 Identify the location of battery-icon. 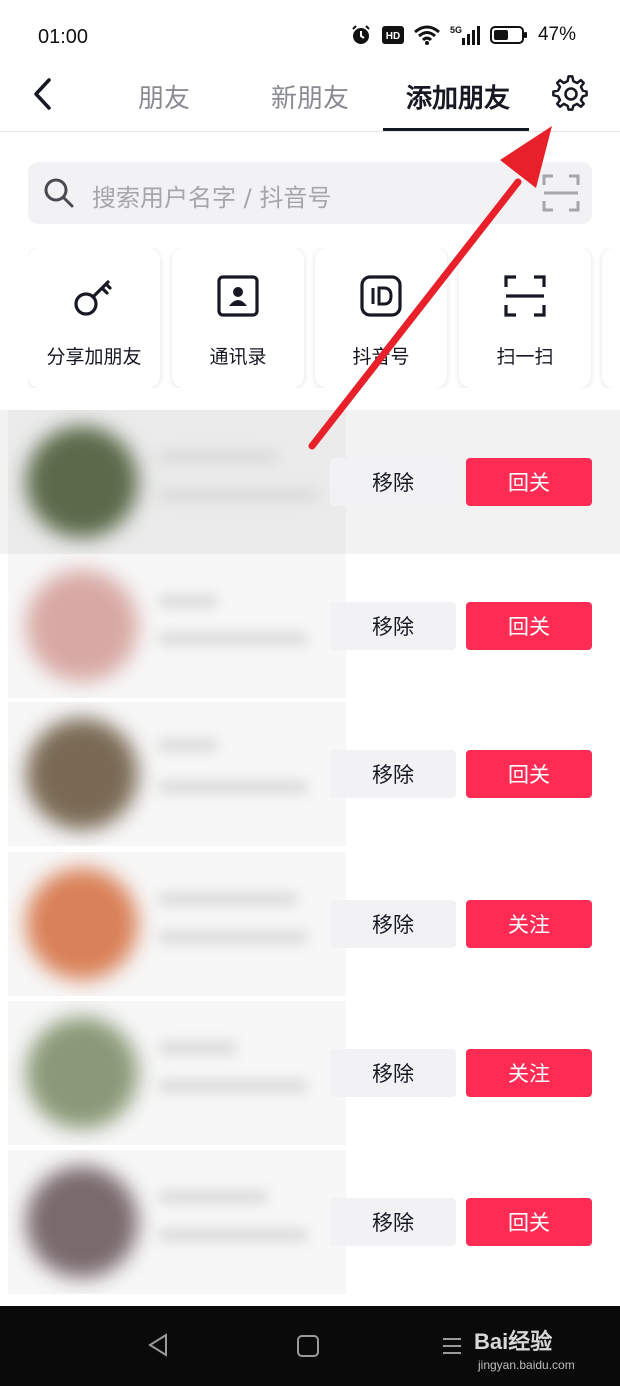
(508, 35).